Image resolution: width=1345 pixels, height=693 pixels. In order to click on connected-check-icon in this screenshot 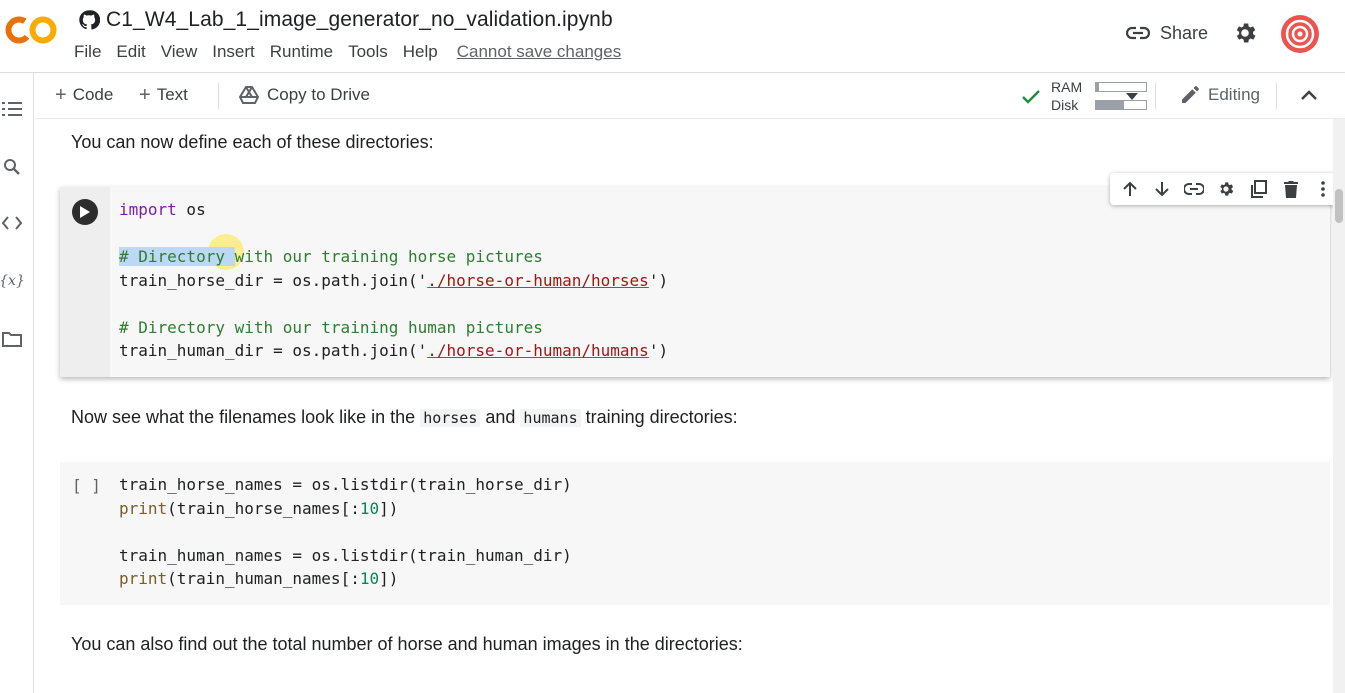, I will do `click(1031, 97)`.